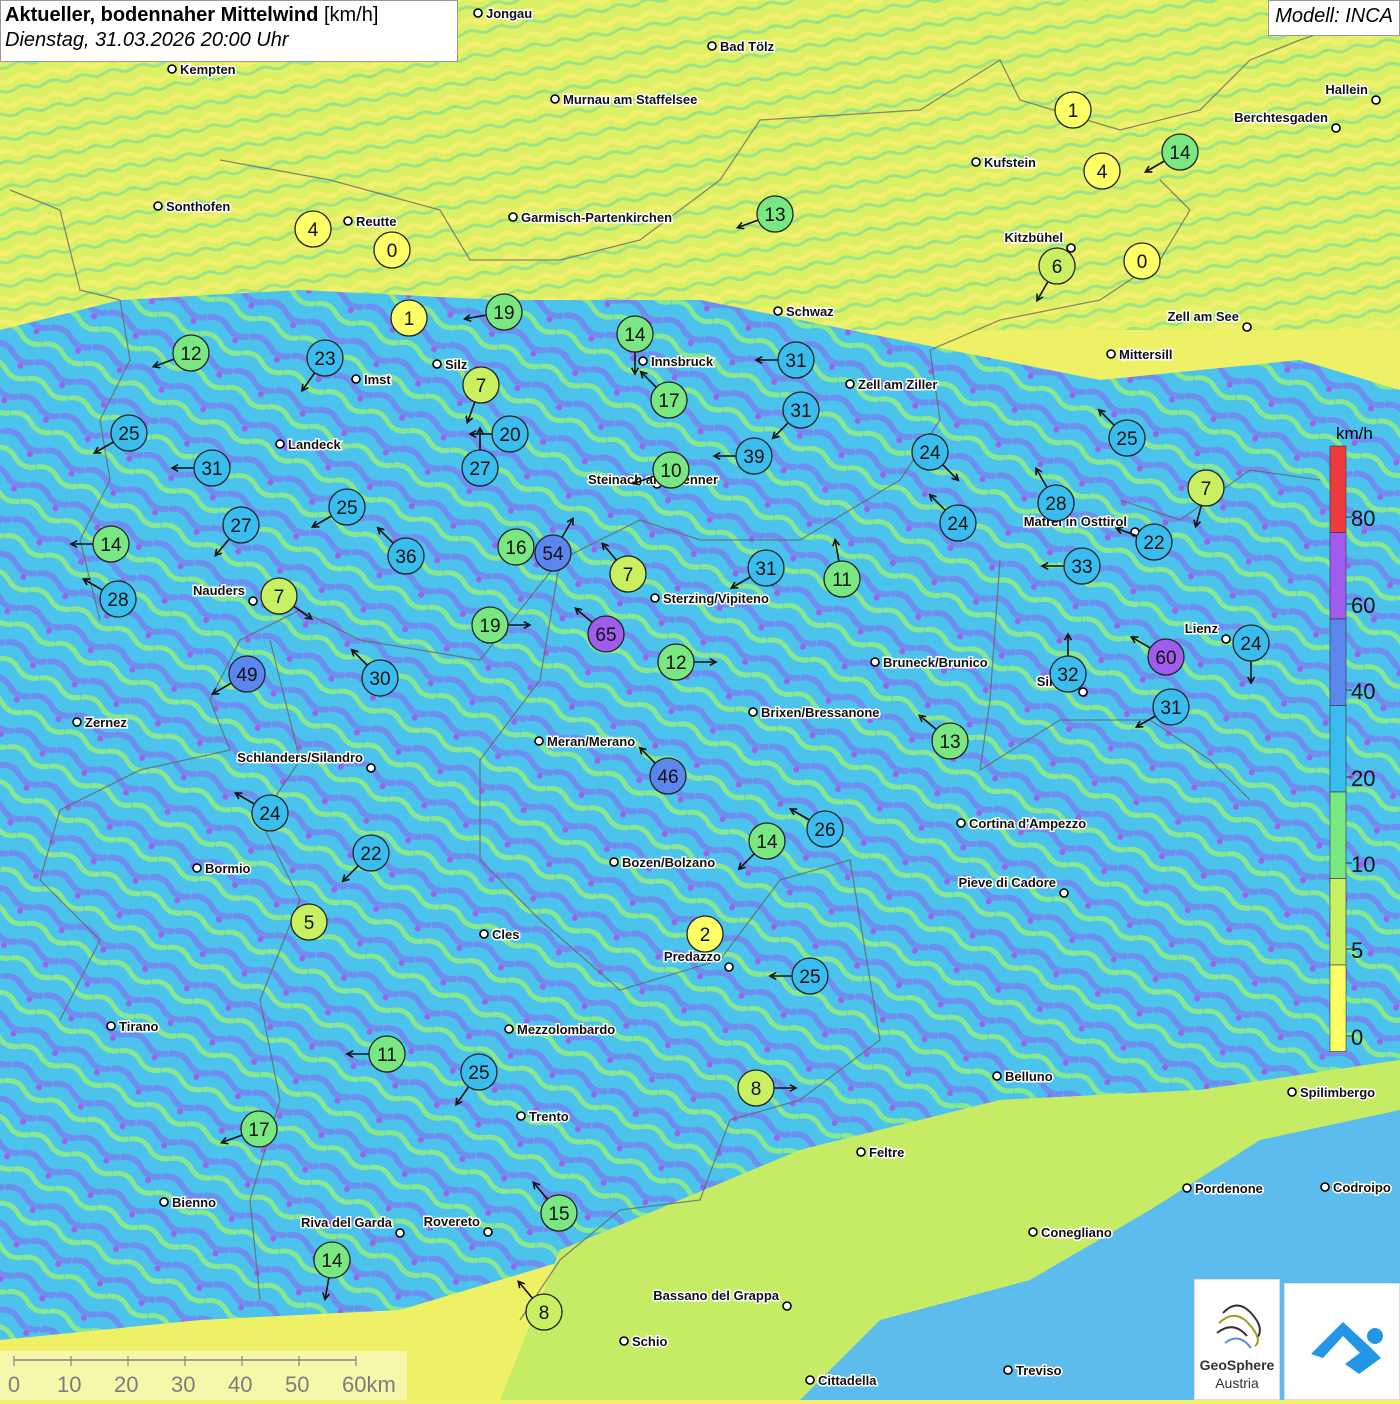  What do you see at coordinates (814, 713) in the screenshot?
I see `city-marker: Brixen/Bressanone` at bounding box center [814, 713].